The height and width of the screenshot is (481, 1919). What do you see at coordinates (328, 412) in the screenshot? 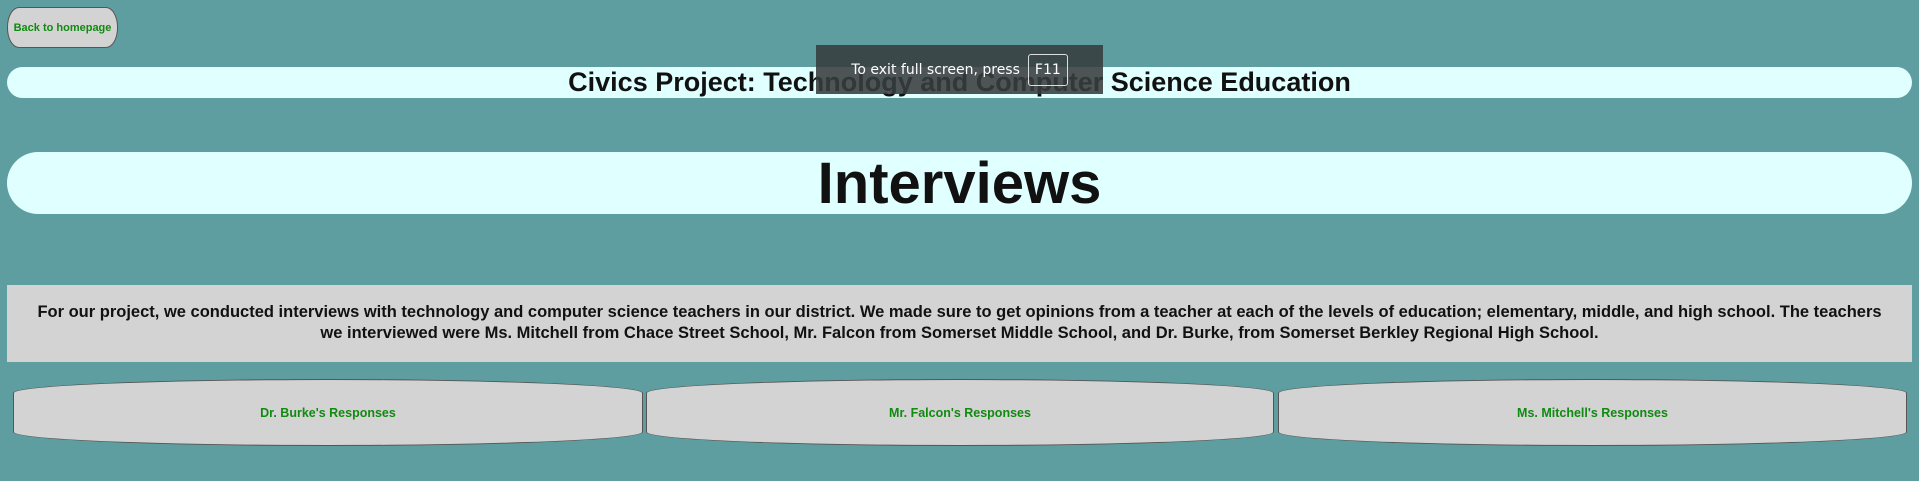
I see `dr-burke-responses-button: Dr. Burke's Responses` at bounding box center [328, 412].